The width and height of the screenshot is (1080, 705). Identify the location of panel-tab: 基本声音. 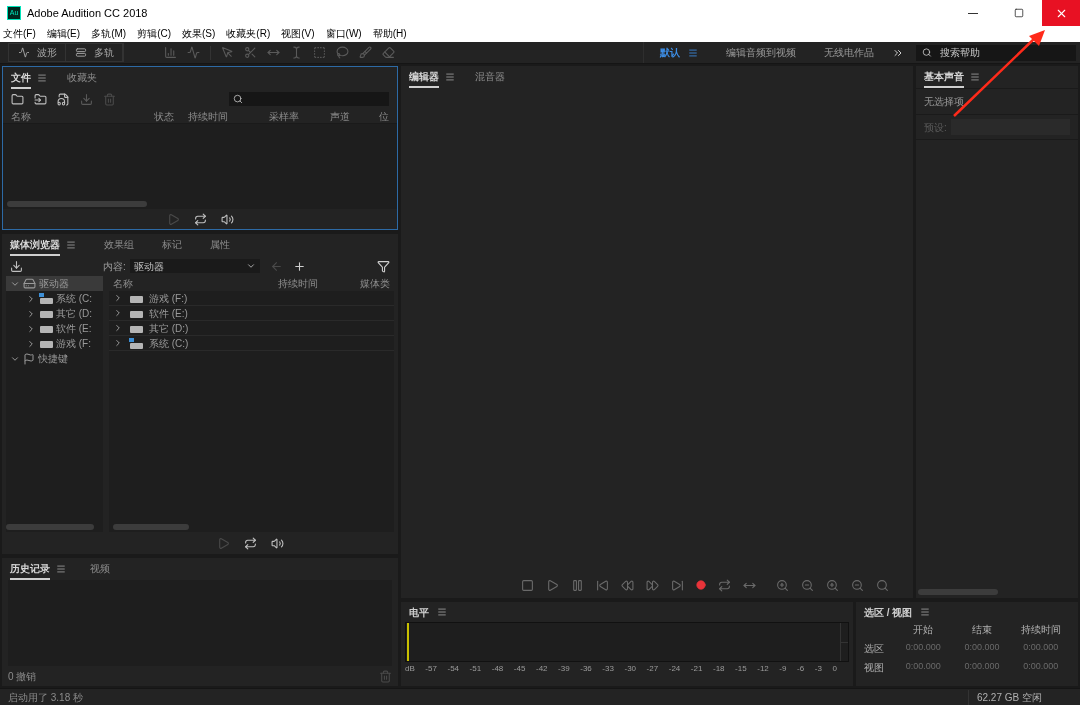
(944, 77).